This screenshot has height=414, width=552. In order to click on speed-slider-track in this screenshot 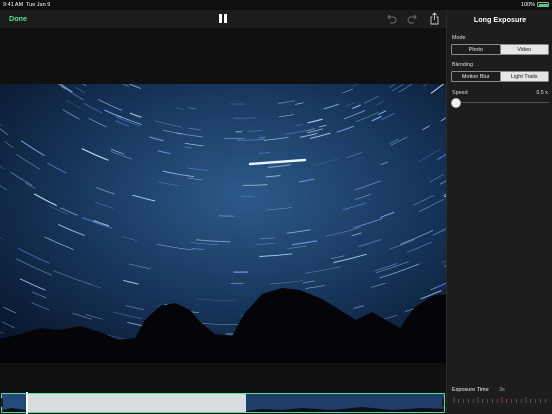, I will do `click(502, 103)`.